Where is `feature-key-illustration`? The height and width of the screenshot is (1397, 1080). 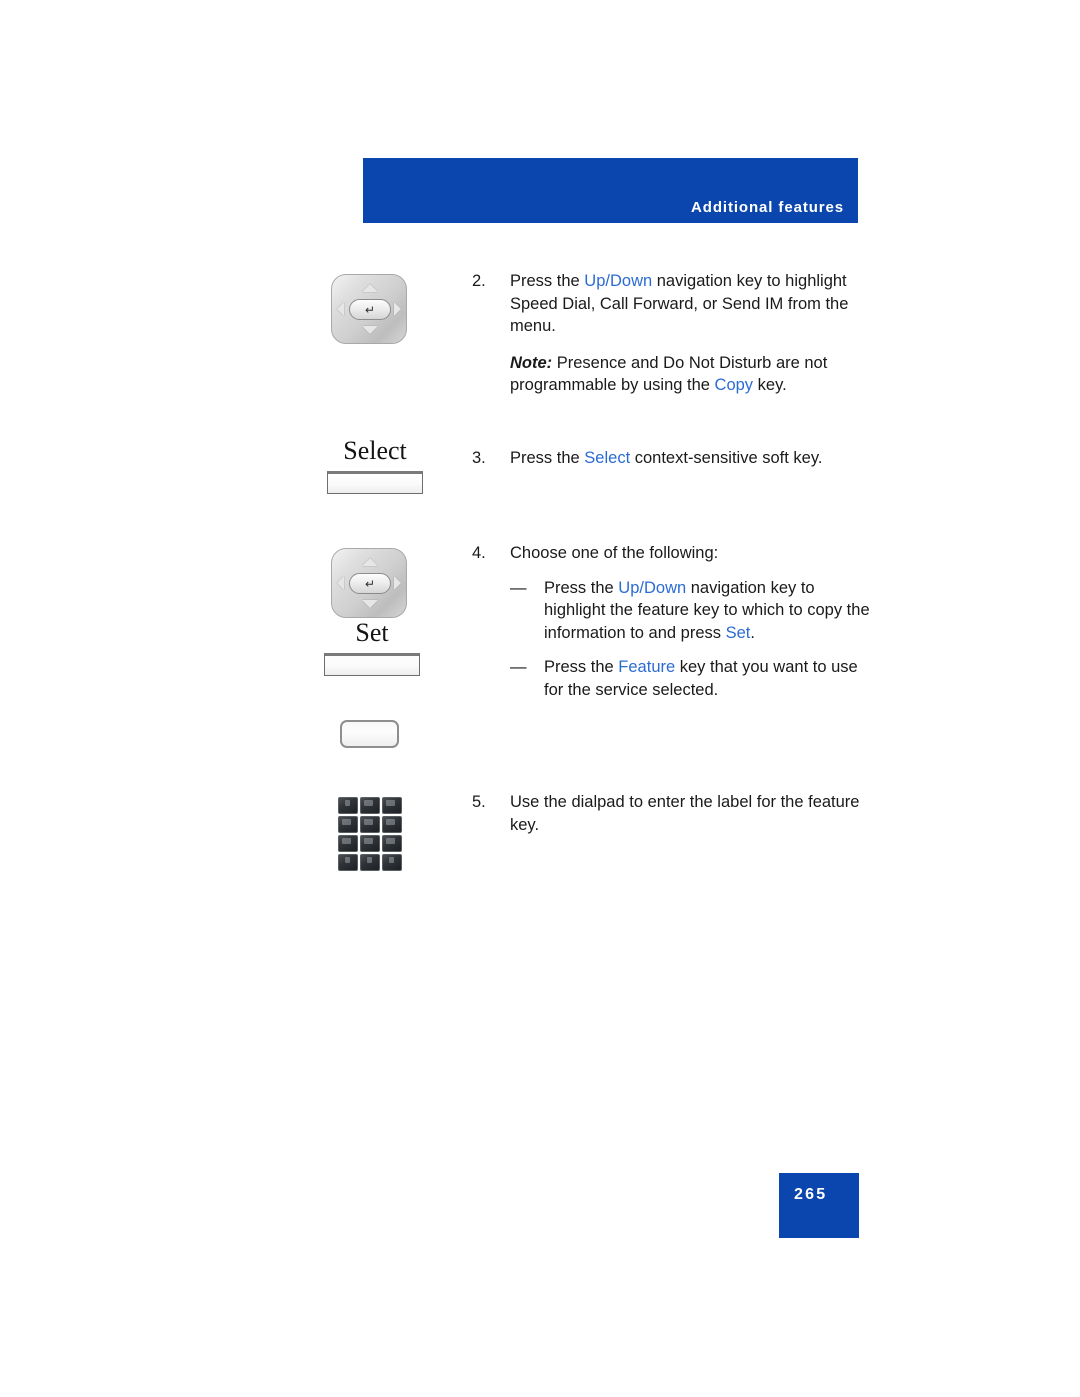 feature-key-illustration is located at coordinates (369, 734).